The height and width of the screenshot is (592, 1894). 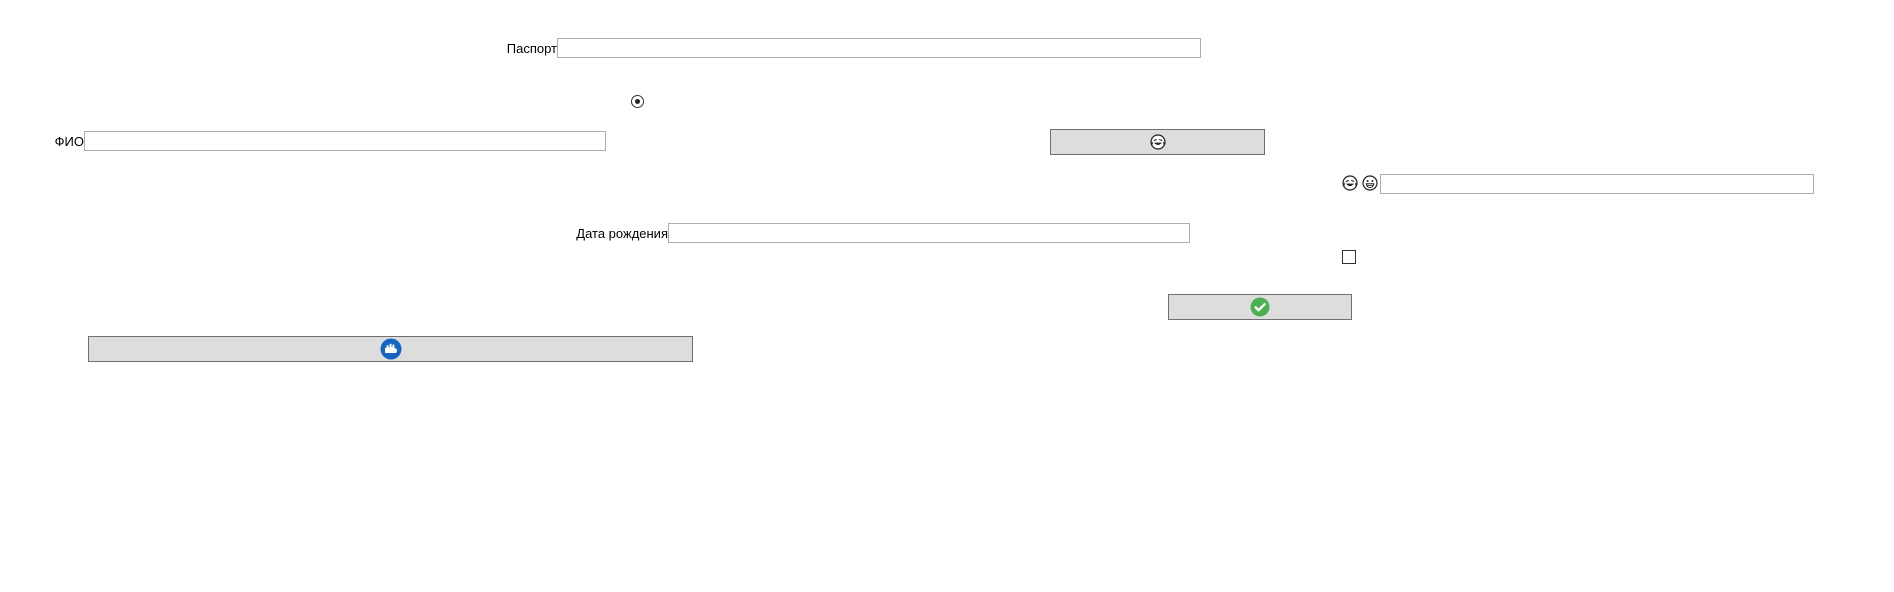 What do you see at coordinates (929, 233) in the screenshot?
I see `birthdate-input` at bounding box center [929, 233].